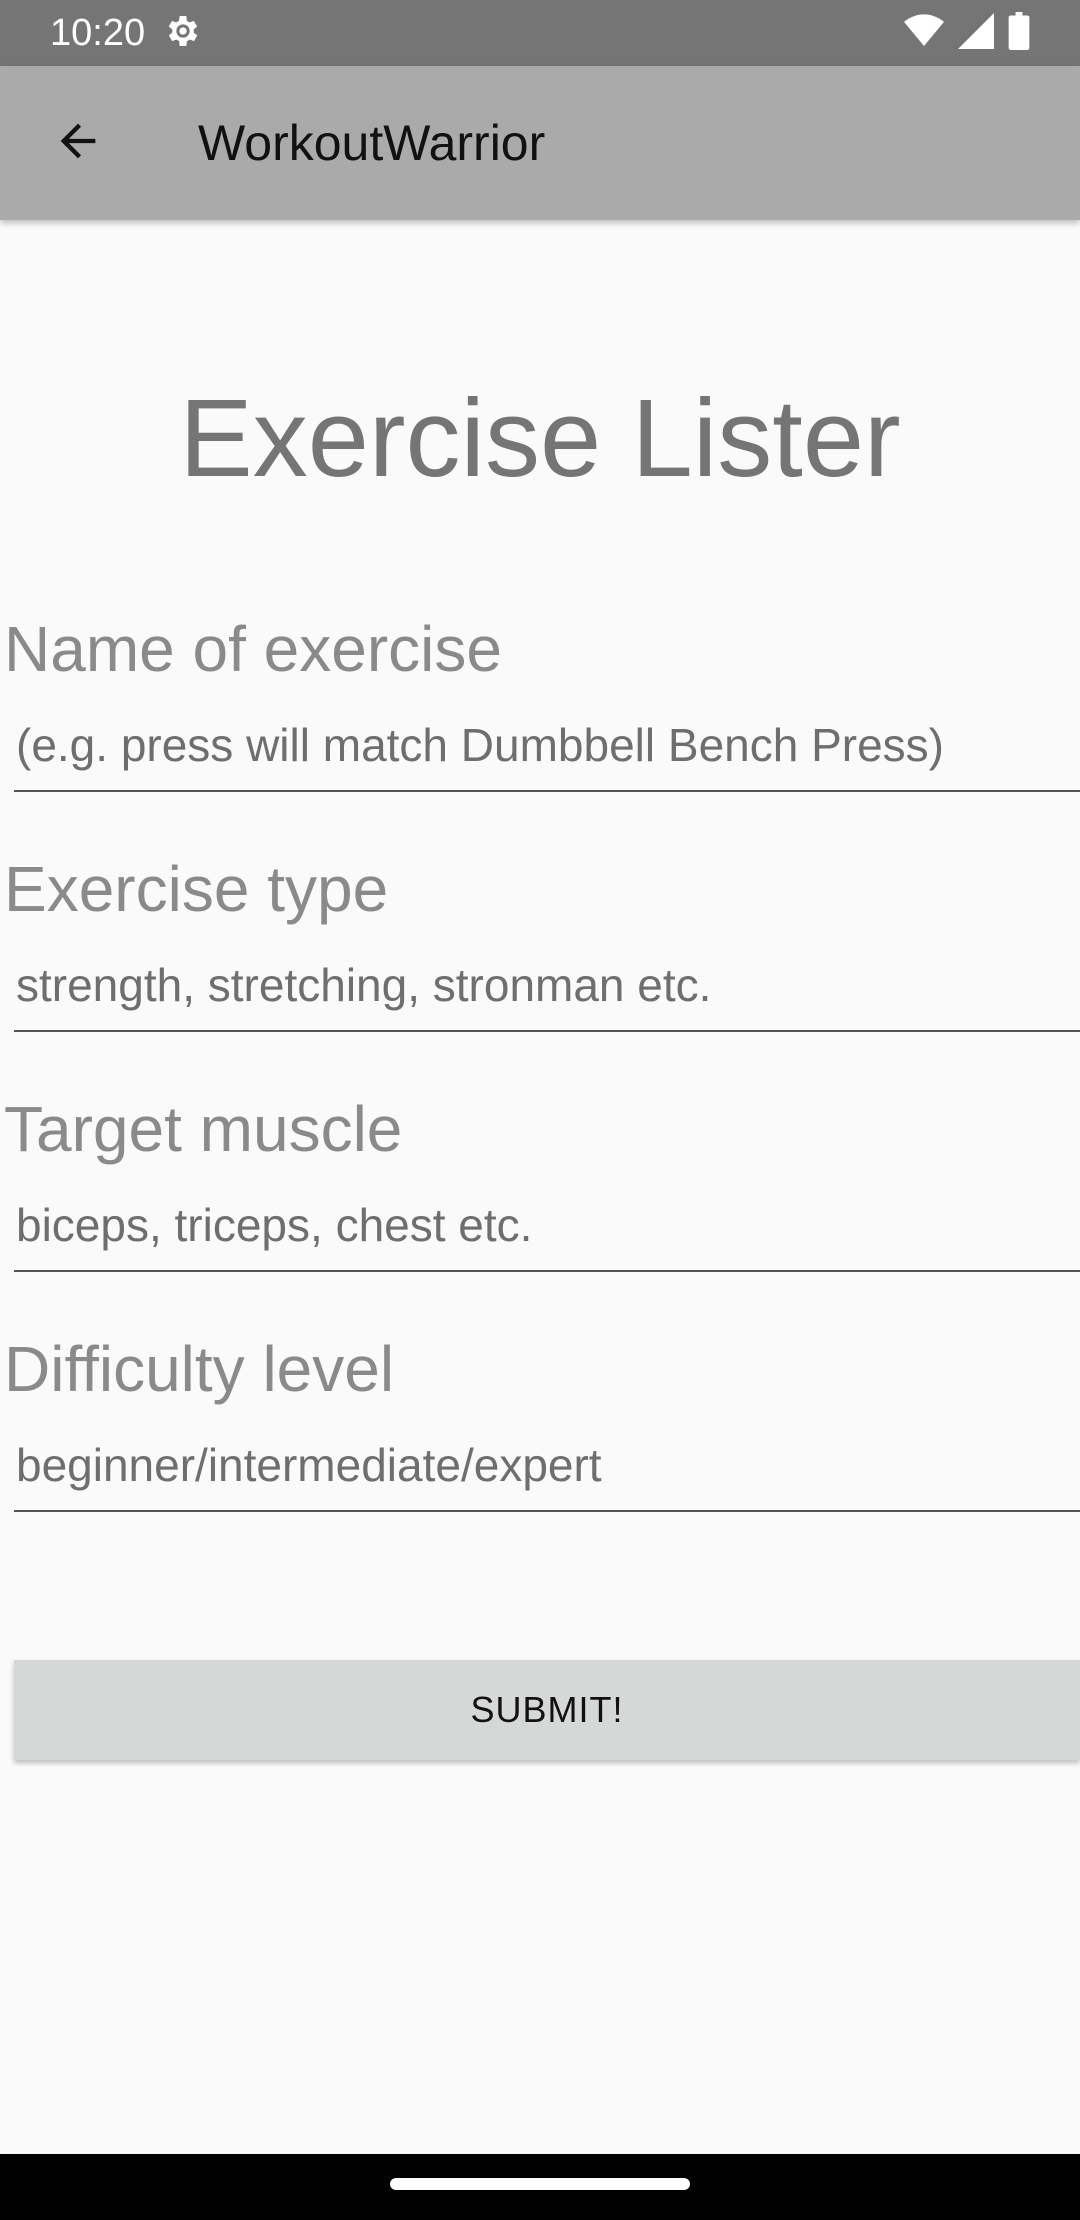 The height and width of the screenshot is (2220, 1080). Describe the element at coordinates (547, 1710) in the screenshot. I see `submit-button: SUBMIT!` at that location.